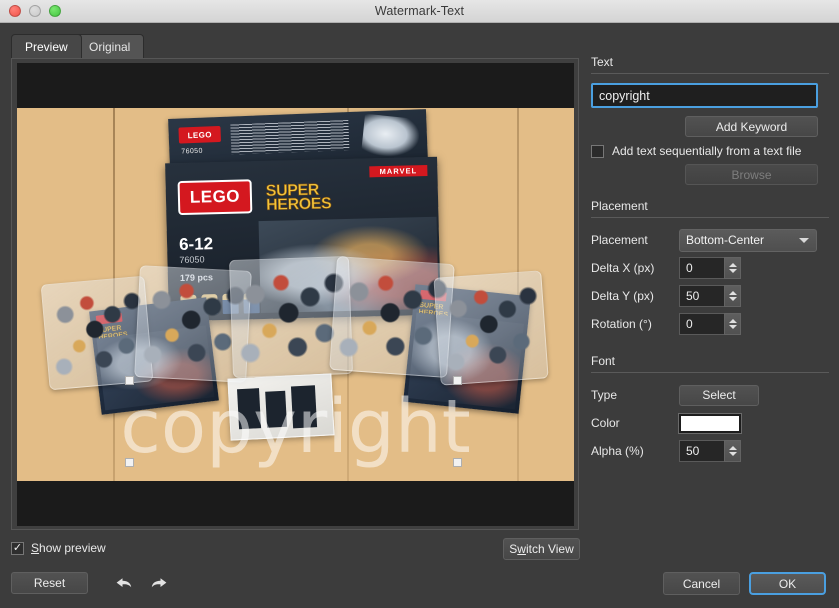  Describe the element at coordinates (290, 137) in the screenshot. I see `box-blurb-text` at that location.